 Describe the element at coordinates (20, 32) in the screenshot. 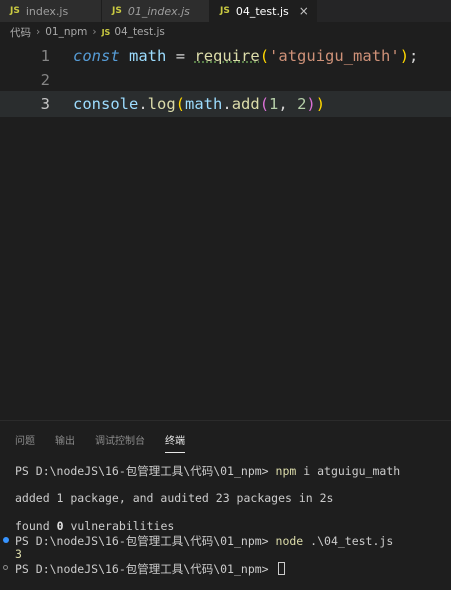

I see `breadcrumb-item-folder: 代码` at that location.